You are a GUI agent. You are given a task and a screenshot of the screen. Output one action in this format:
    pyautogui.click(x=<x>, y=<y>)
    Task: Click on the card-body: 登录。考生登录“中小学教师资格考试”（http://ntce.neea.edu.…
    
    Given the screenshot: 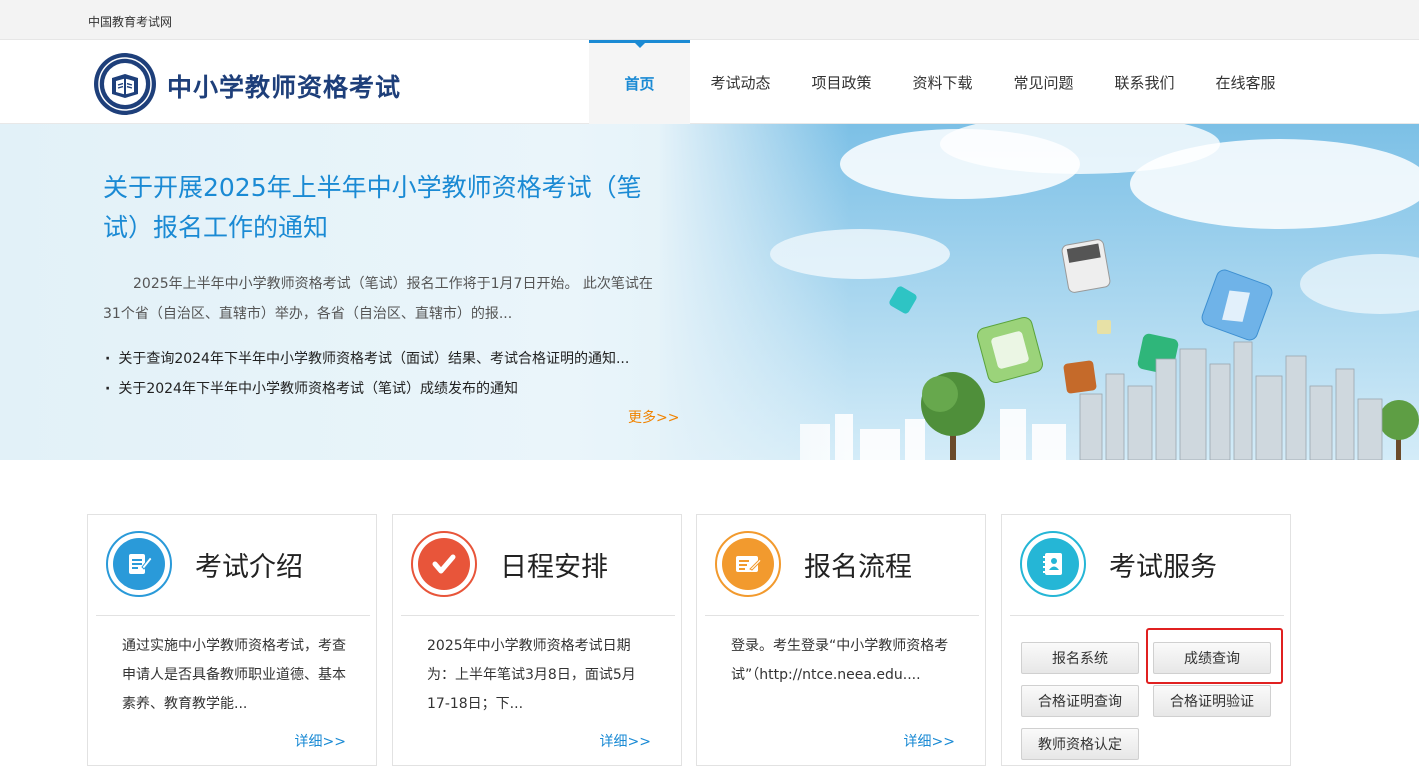 What is the action you would take?
    pyautogui.click(x=840, y=660)
    